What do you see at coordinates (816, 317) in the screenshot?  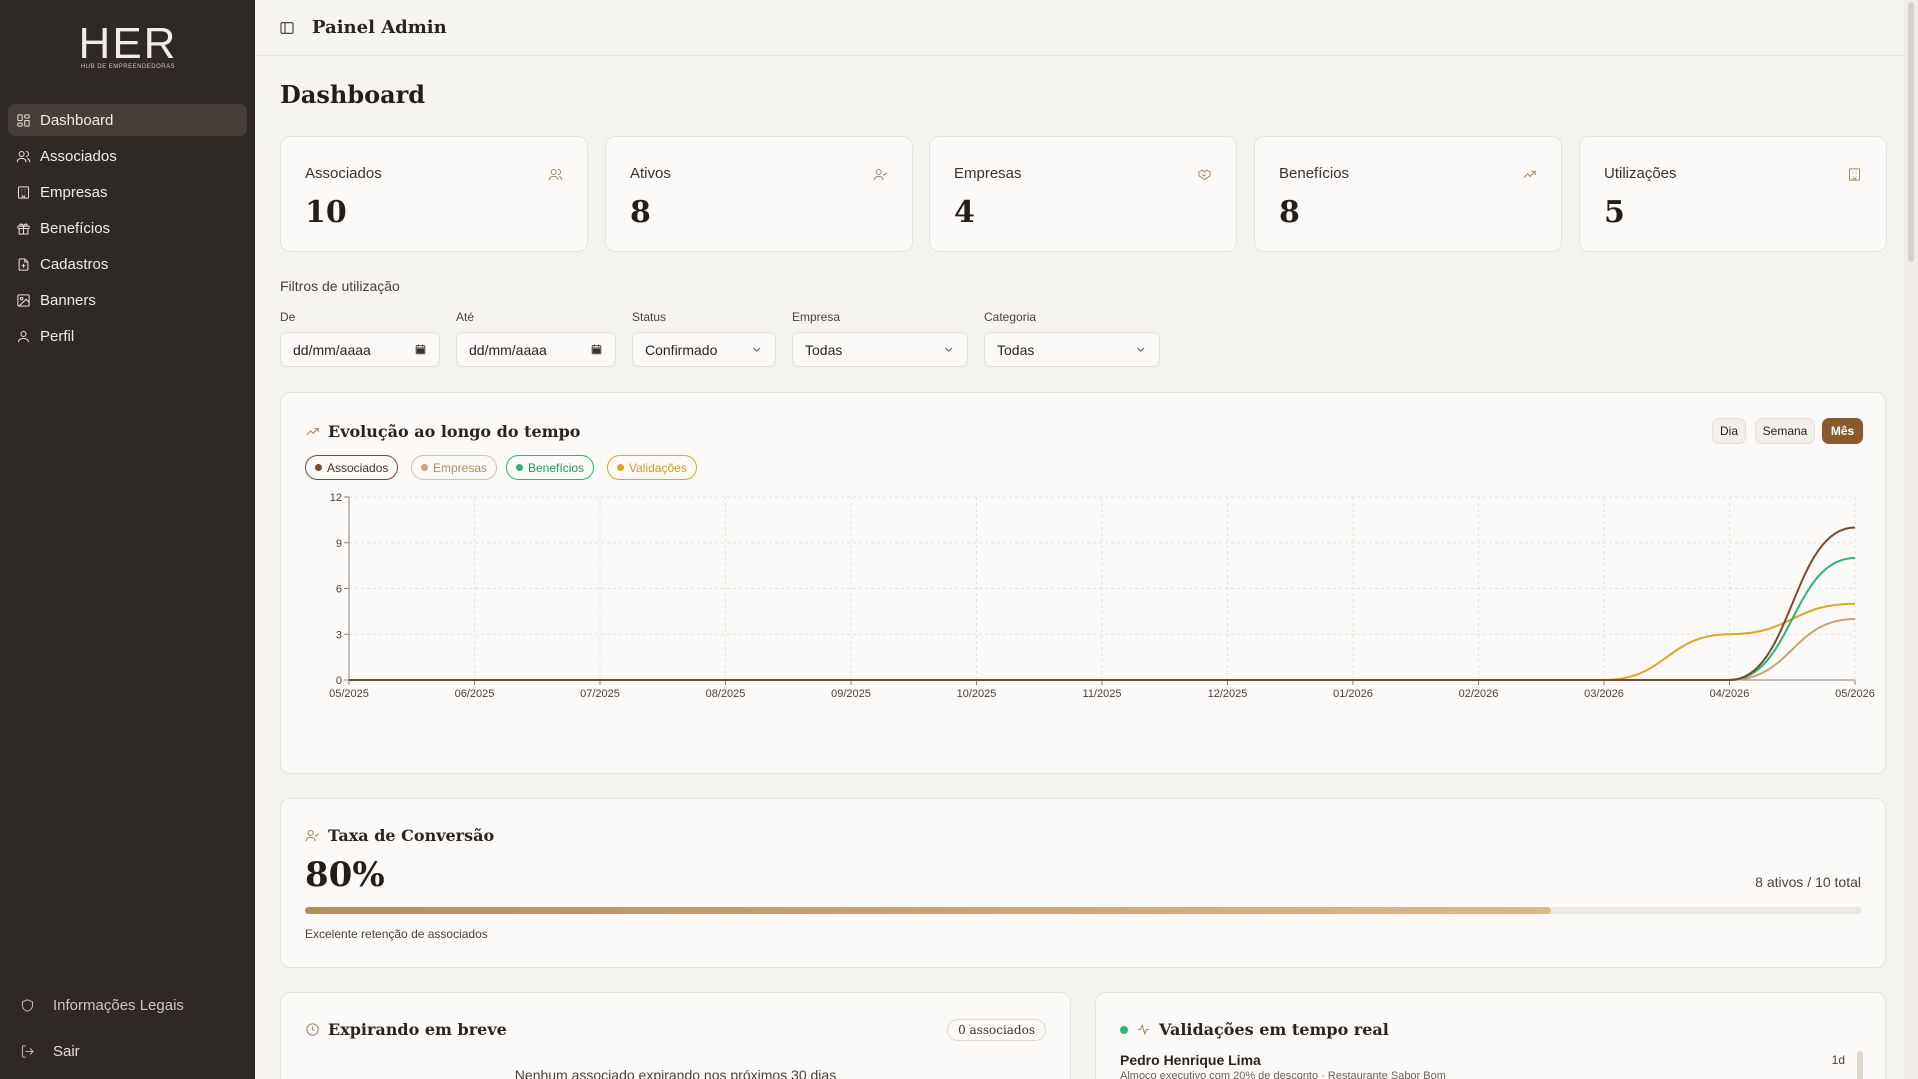 I see `company-label: Empresa` at bounding box center [816, 317].